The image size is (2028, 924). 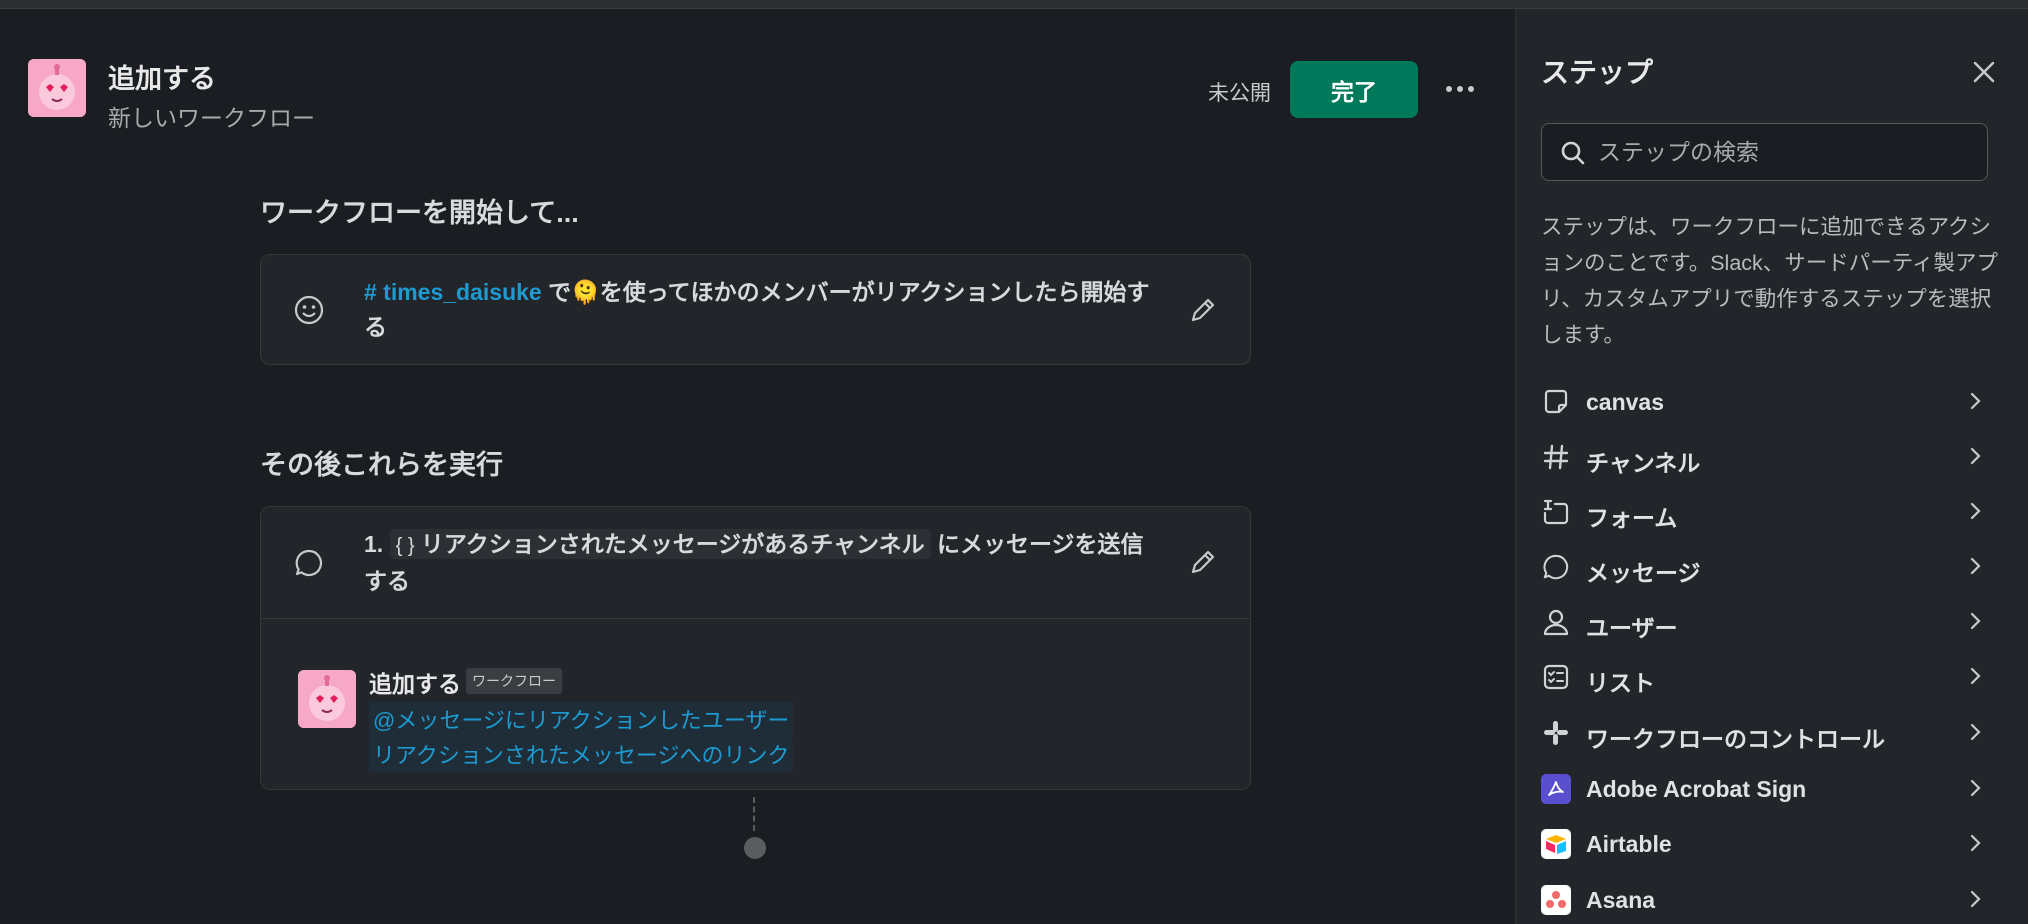 What do you see at coordinates (1772, 625) in the screenshot?
I see `step-item-user: ユーザー` at bounding box center [1772, 625].